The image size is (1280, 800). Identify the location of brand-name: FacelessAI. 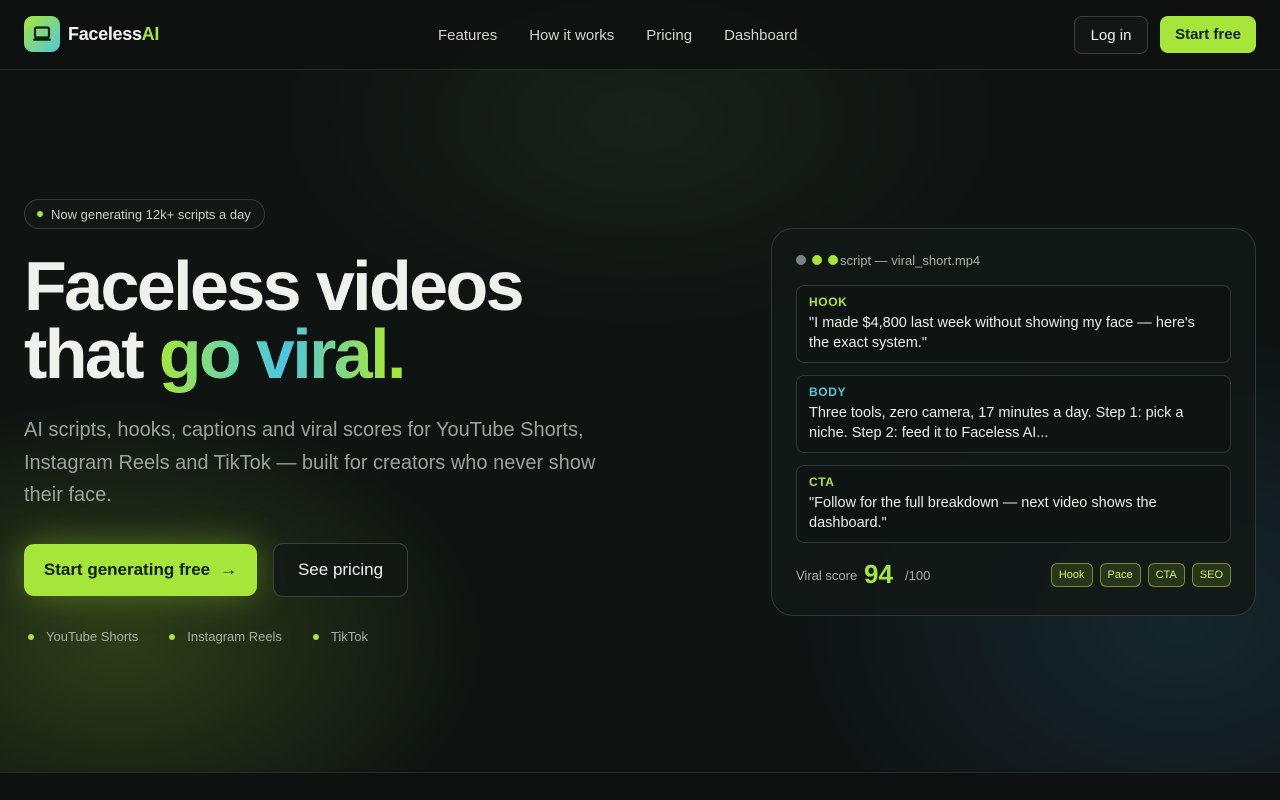
(114, 33).